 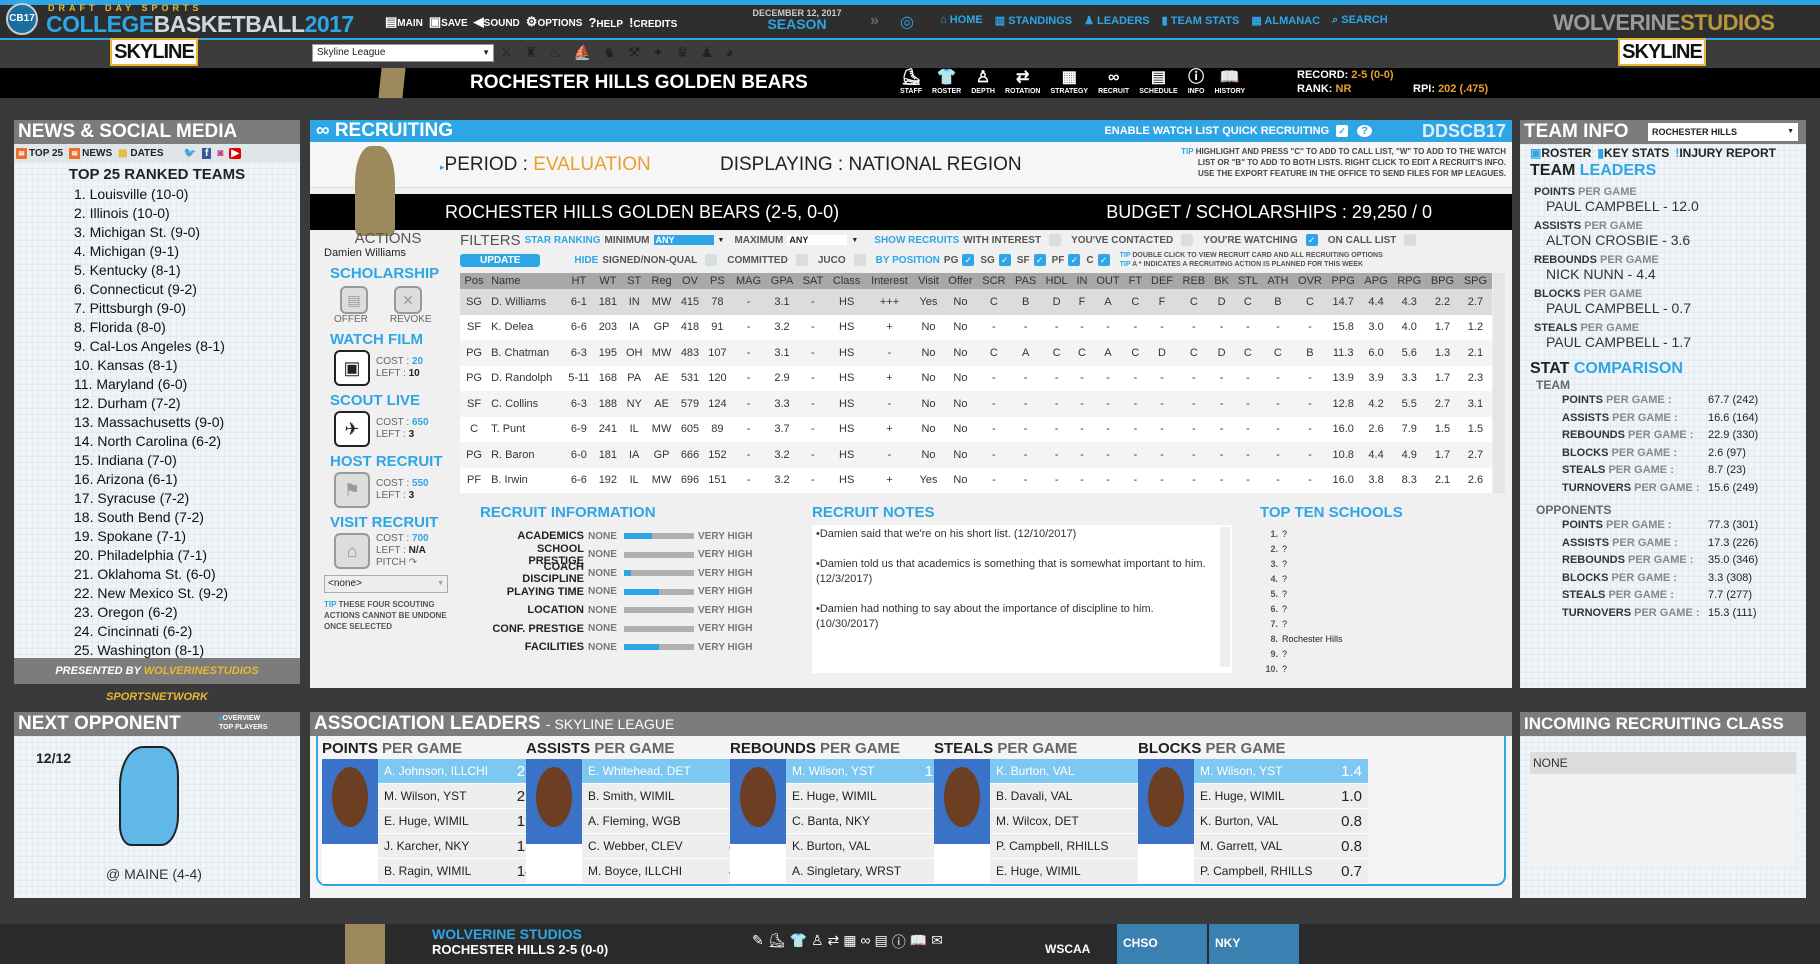 What do you see at coordinates (187, 422) in the screenshot?
I see `ranked-team: 13. Massachusetts (9-0)` at bounding box center [187, 422].